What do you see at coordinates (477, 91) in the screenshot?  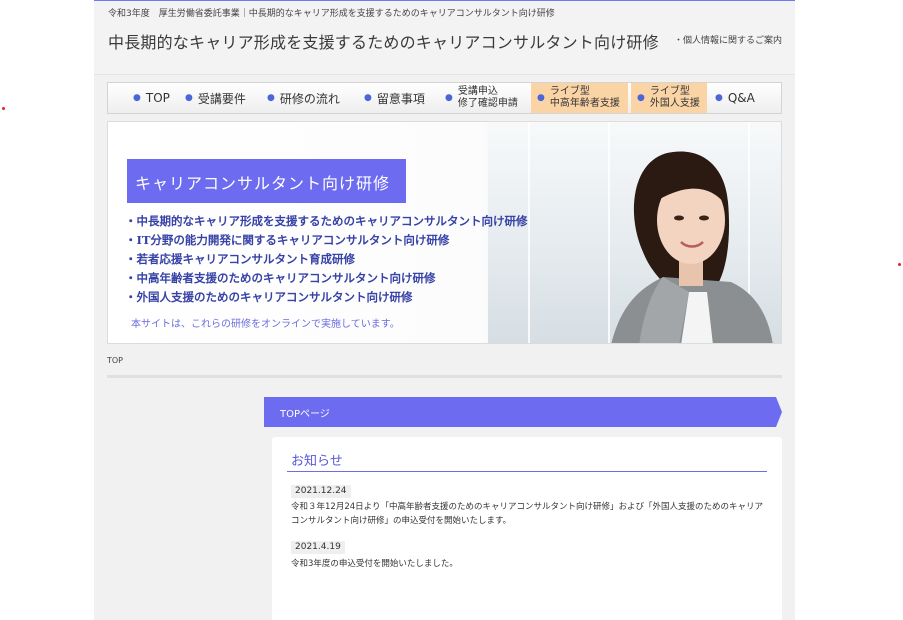 I see `nav-item-label-line1: 受講申込` at bounding box center [477, 91].